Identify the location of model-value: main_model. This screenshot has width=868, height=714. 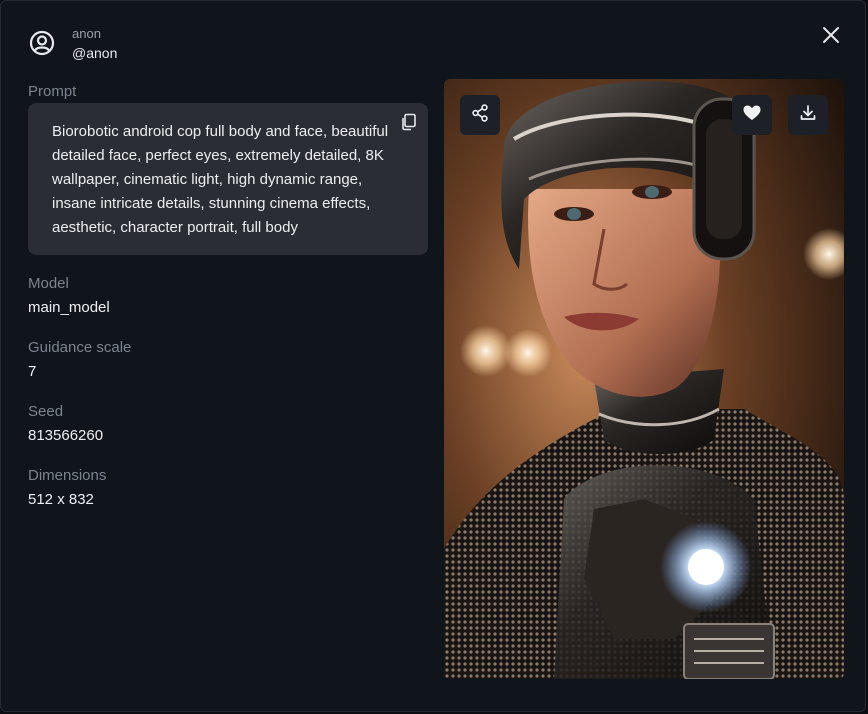
(69, 307).